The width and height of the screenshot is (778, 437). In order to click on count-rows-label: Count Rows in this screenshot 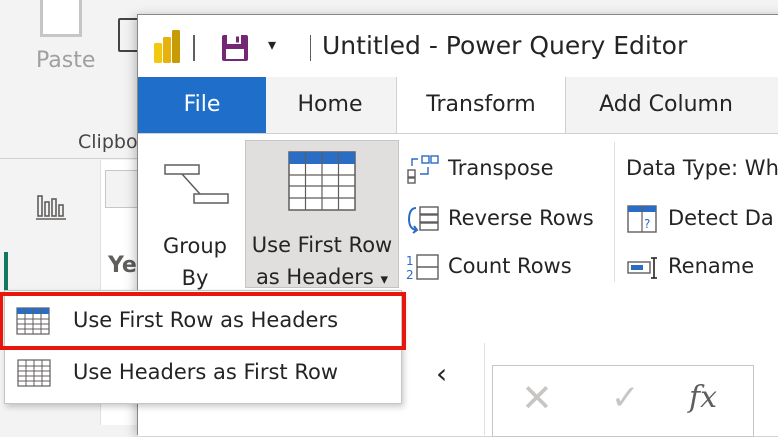, I will do `click(510, 266)`.